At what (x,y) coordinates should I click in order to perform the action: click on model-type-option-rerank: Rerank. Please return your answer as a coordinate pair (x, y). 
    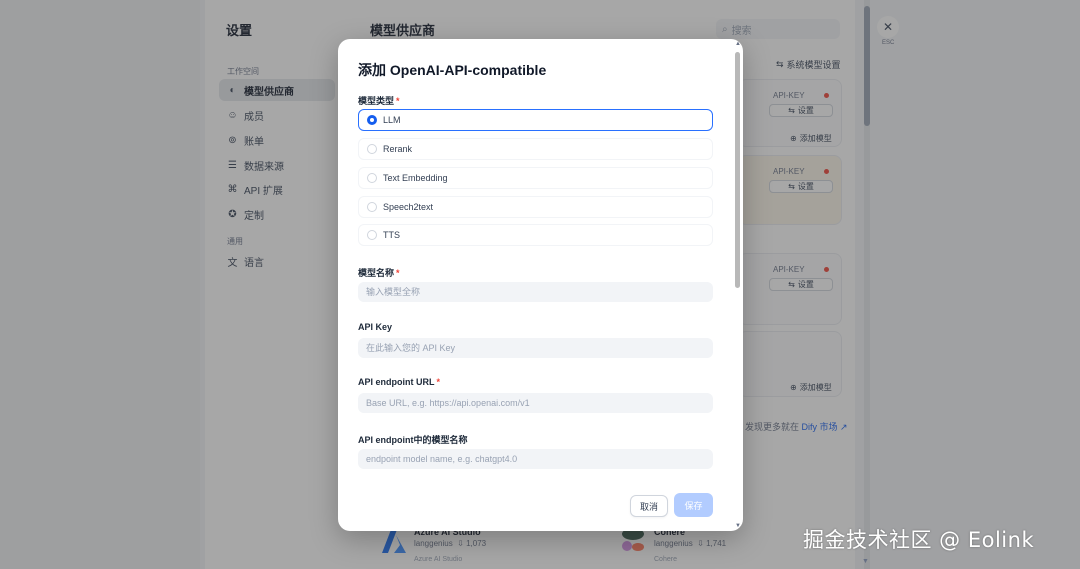
    Looking at the image, I should click on (535, 149).